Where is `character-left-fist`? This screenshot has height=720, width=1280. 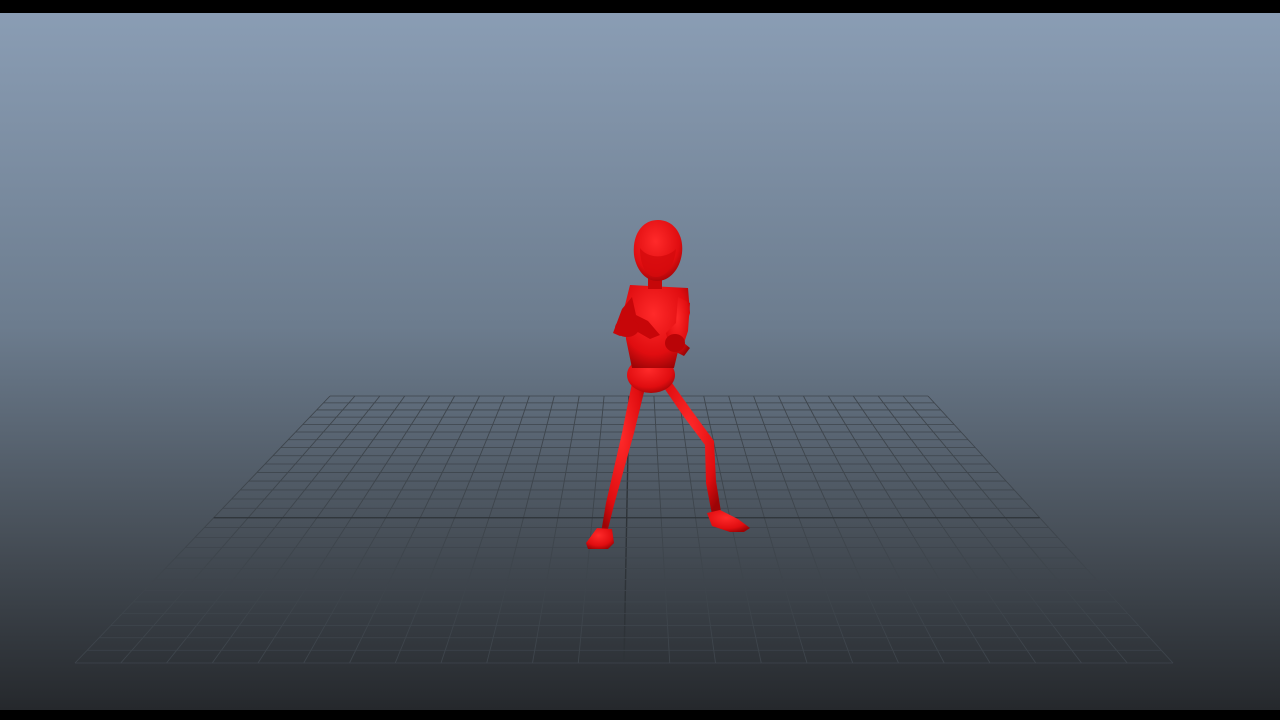 character-left-fist is located at coordinates (627, 328).